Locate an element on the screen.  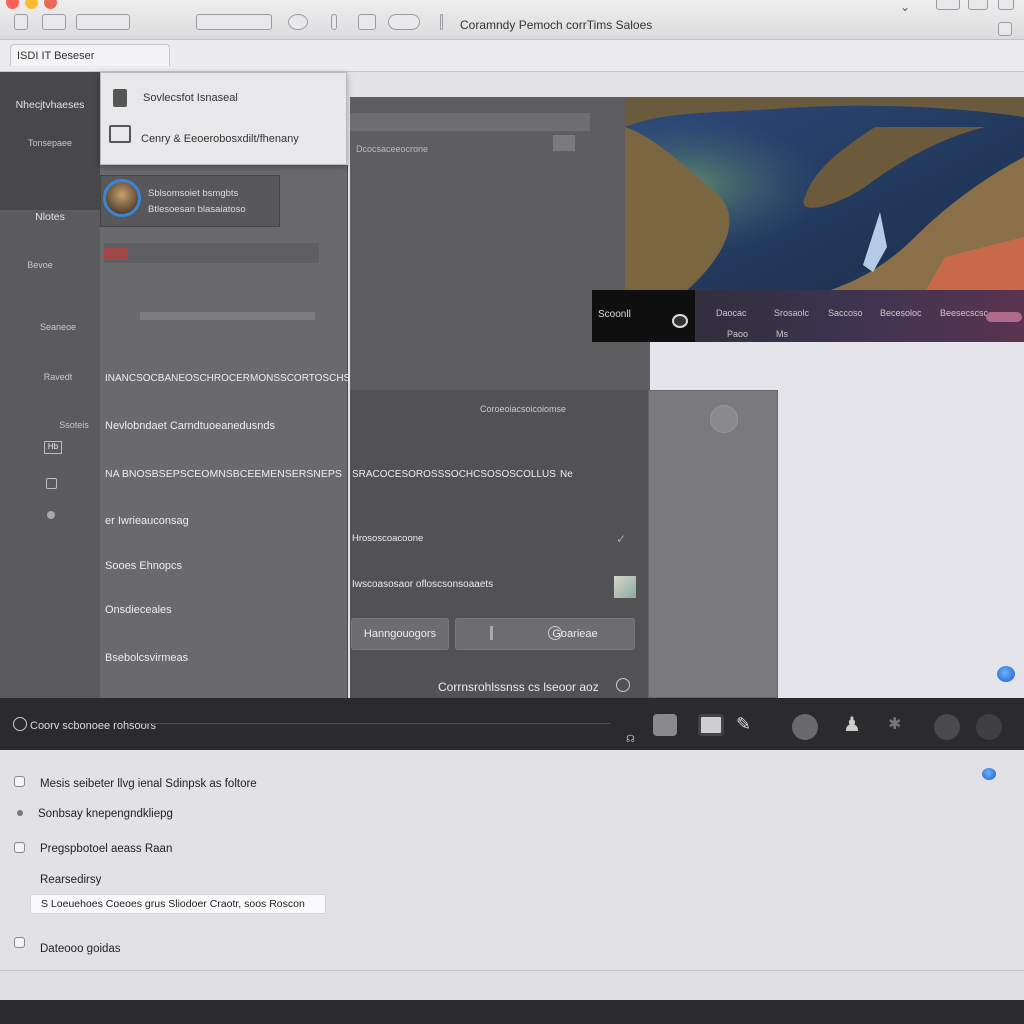
center-row: Hrososcoacoone is located at coordinates (387, 538).